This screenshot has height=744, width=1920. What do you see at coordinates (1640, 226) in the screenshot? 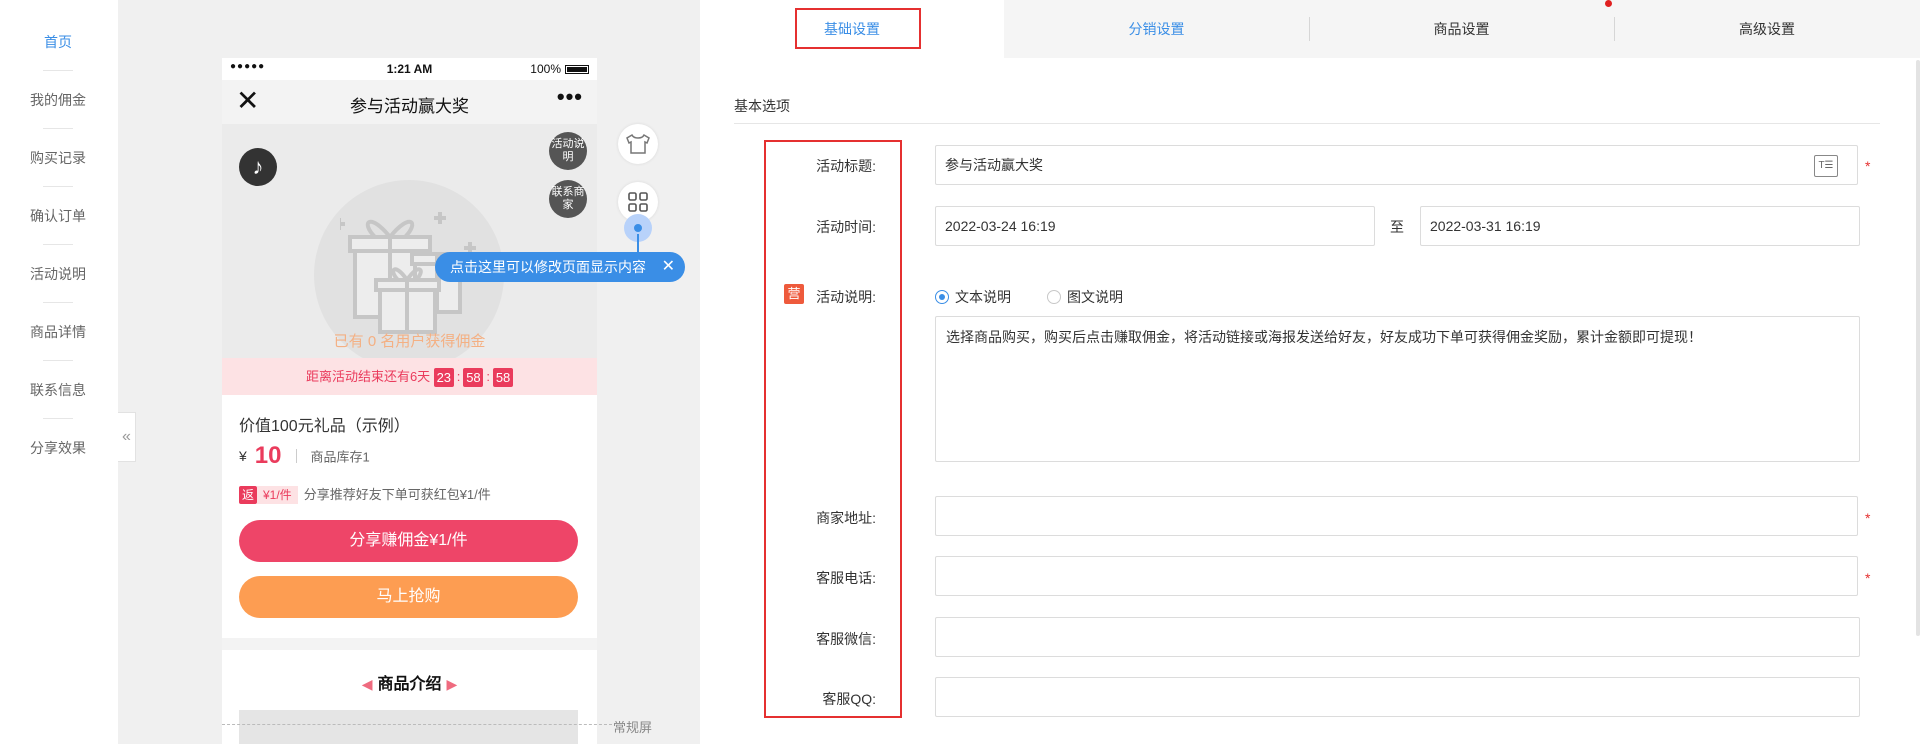
I see `end-time-input: 2022-03-31 16:19` at bounding box center [1640, 226].